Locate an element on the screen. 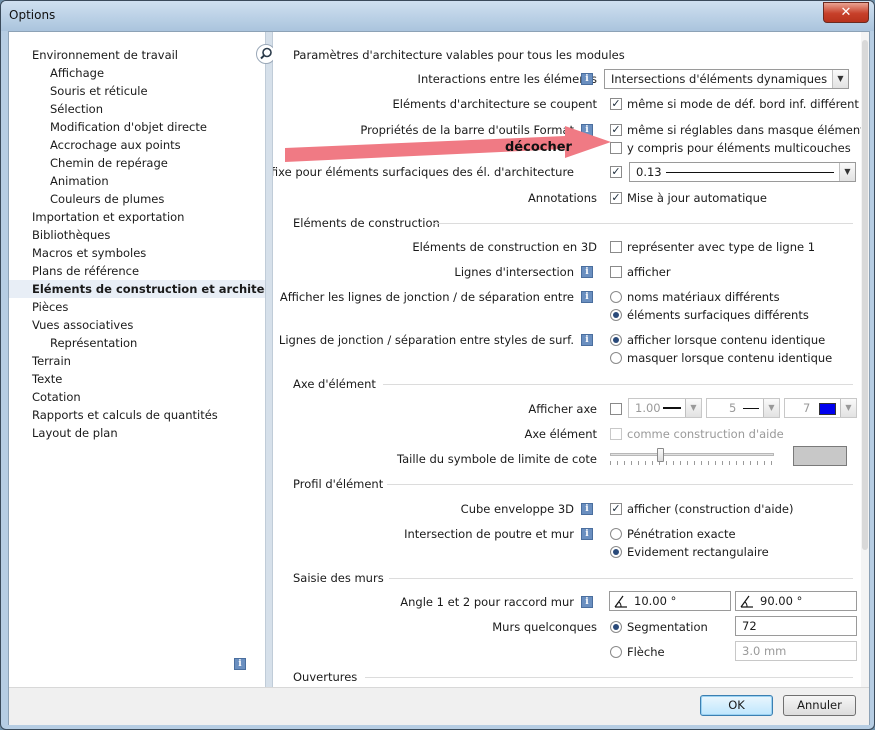 This screenshot has width=875, height=730. scrollbar-thumb is located at coordinates (865, 295).